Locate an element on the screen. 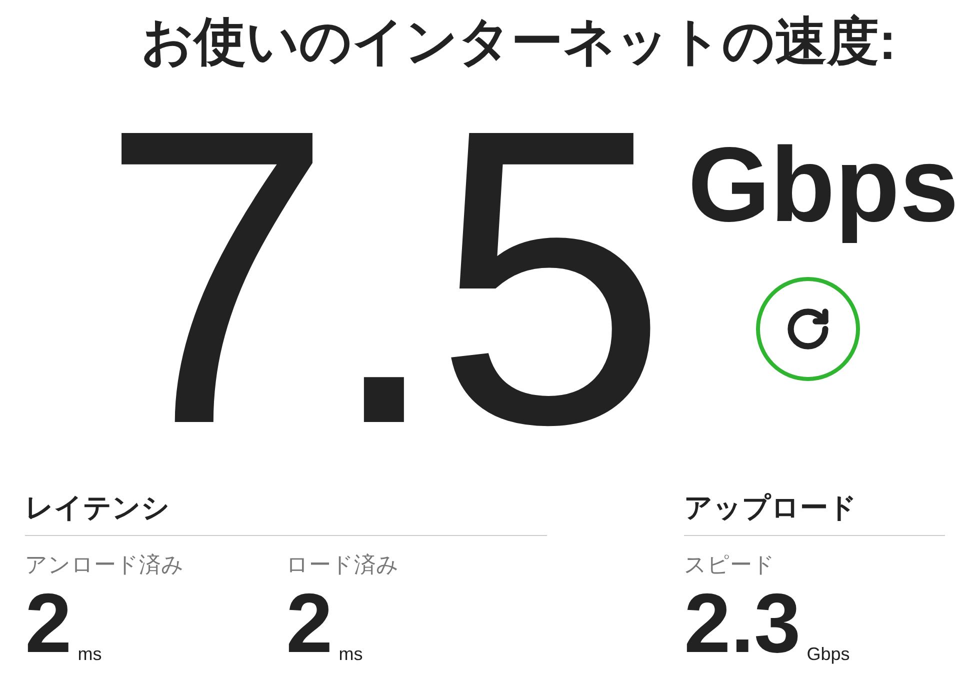 The image size is (977, 678). metric-value: 2.3 is located at coordinates (742, 624).